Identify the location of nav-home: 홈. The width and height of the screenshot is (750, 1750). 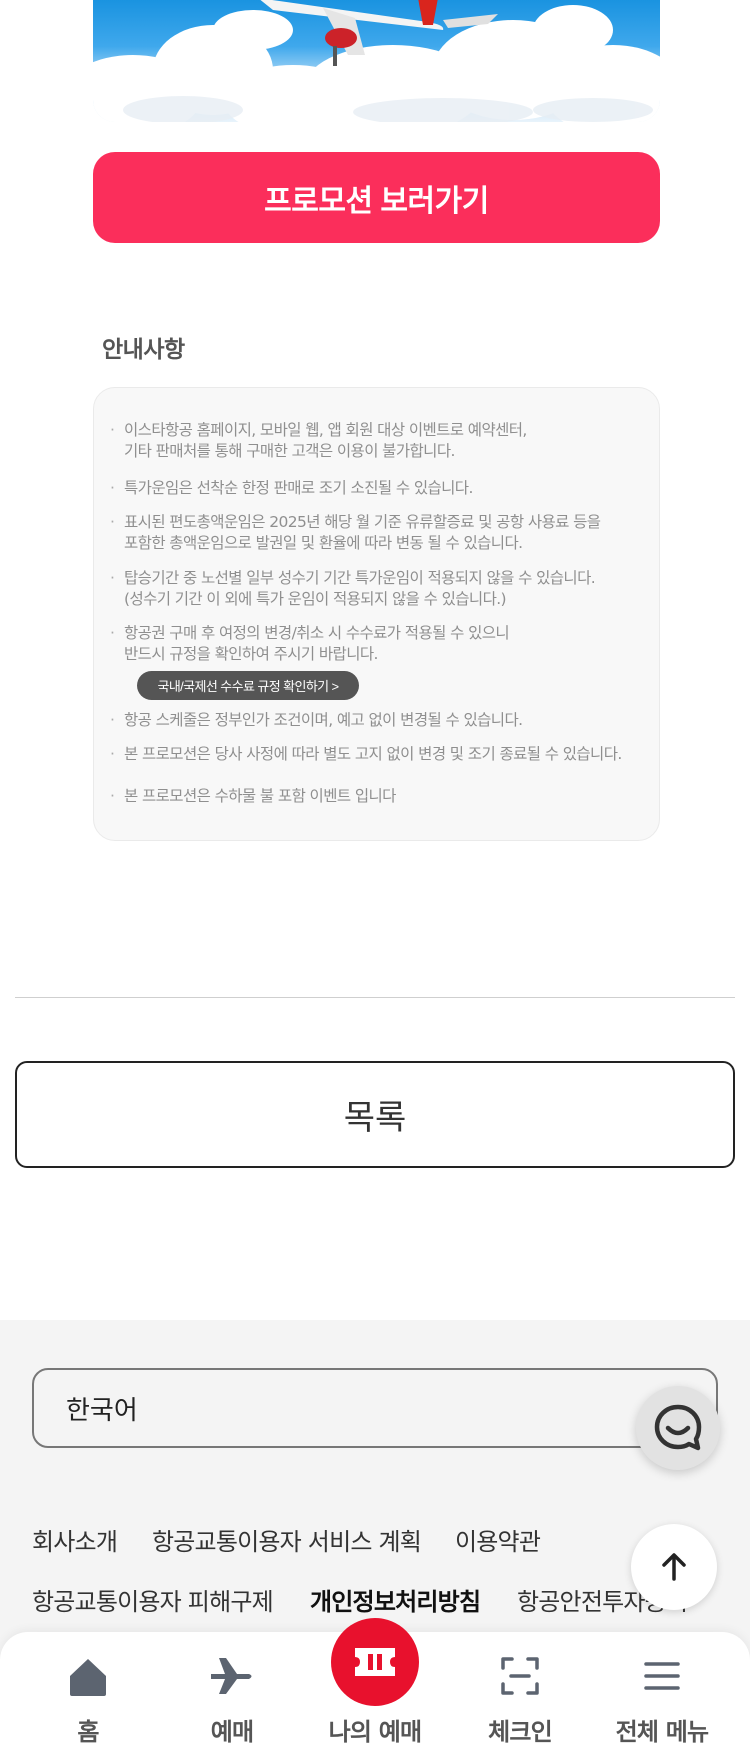
(88, 1691).